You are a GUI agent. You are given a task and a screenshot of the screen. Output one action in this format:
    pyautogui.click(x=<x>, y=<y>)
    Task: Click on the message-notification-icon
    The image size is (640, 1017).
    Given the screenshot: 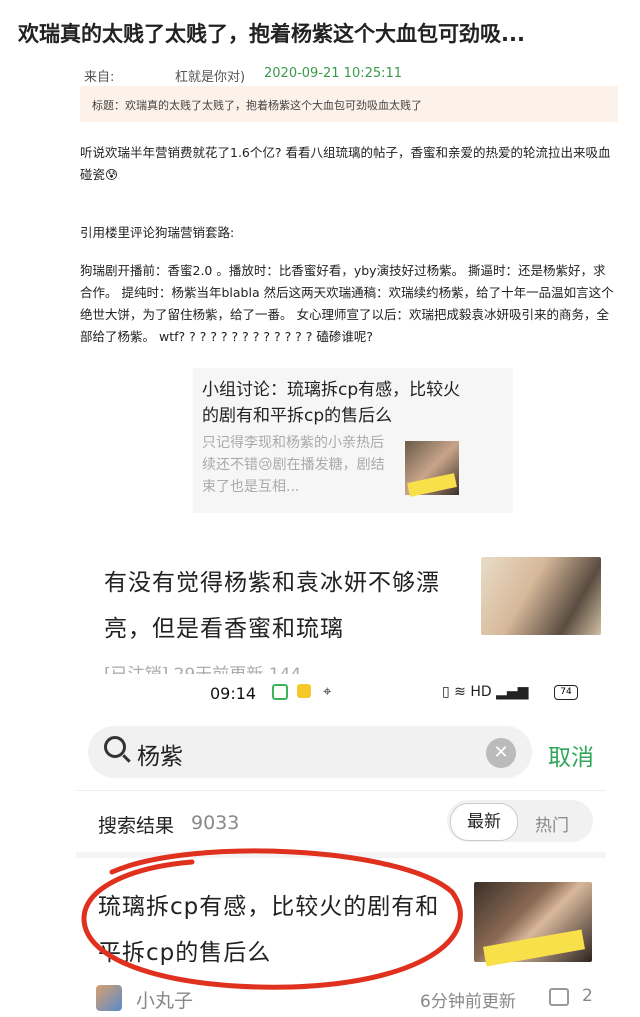 What is the action you would take?
    pyautogui.click(x=304, y=691)
    